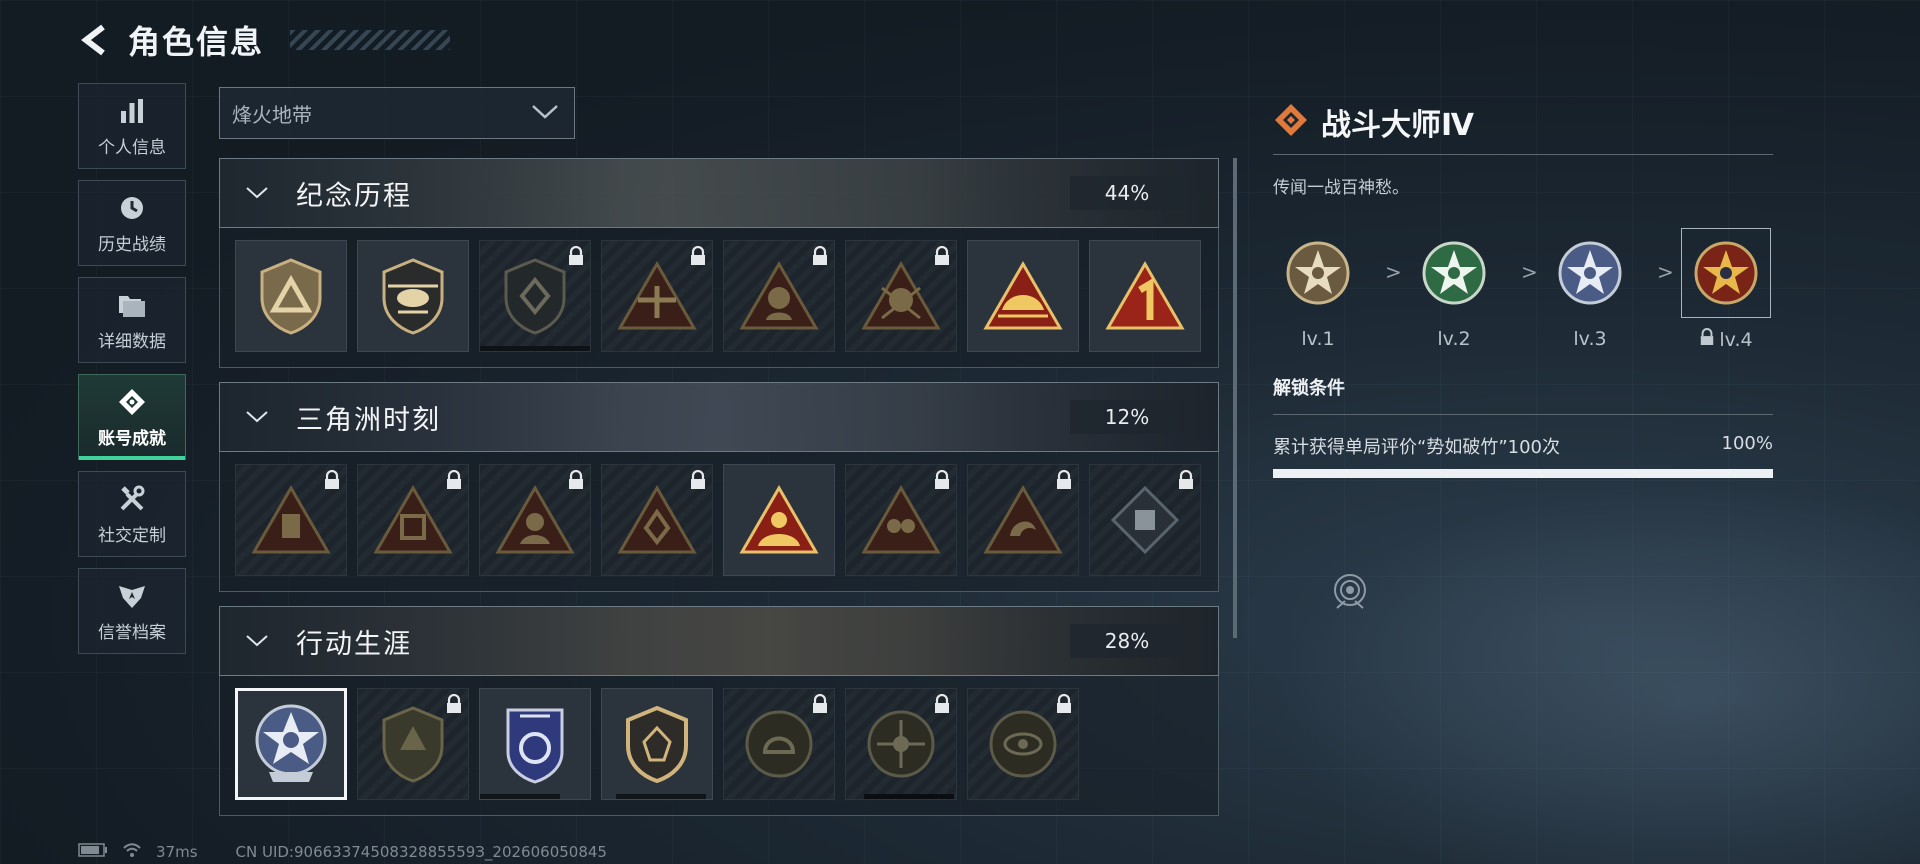 This screenshot has height=864, width=1920. I want to click on level-2: lv.2, so click(1454, 289).